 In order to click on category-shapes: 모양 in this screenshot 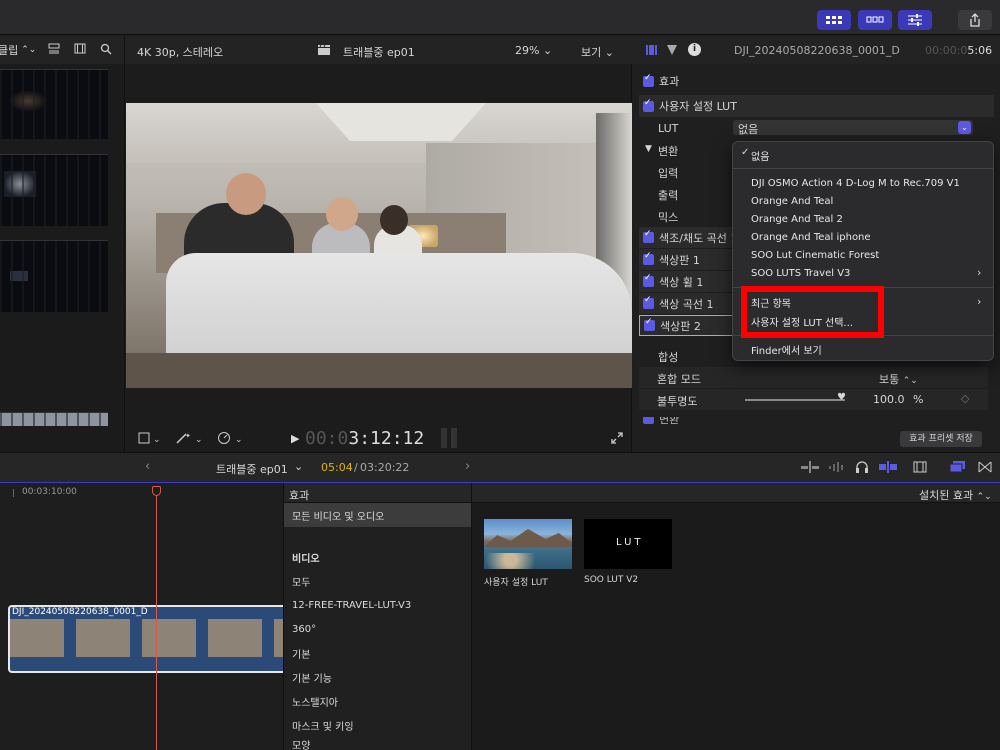, I will do `click(378, 743)`.